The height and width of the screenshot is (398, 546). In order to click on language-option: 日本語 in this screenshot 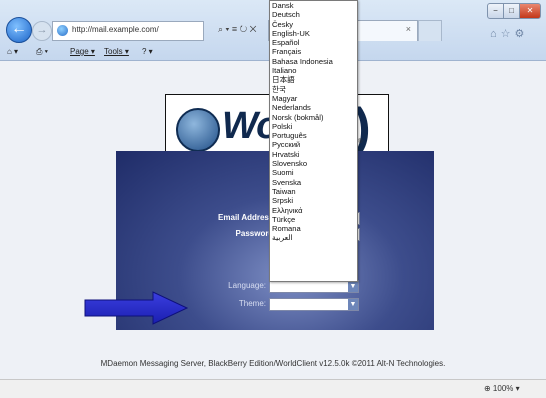, I will do `click(313, 79)`.